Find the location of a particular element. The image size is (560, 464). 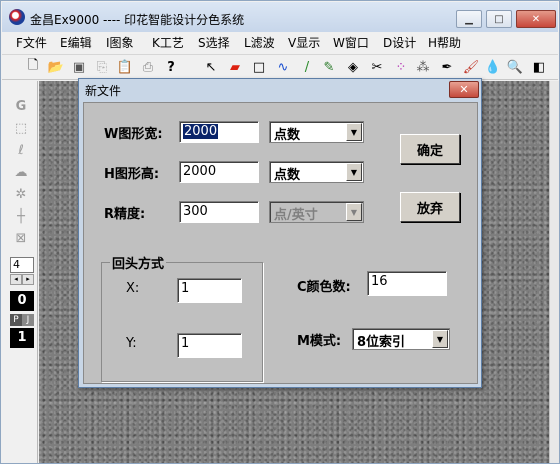

colors-value: 16 is located at coordinates (379, 281).